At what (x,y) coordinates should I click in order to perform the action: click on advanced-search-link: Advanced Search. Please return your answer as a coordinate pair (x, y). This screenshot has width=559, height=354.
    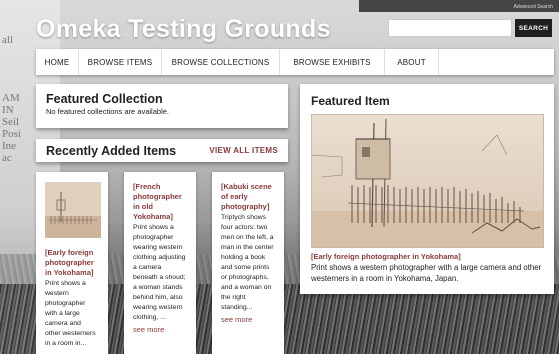
    Looking at the image, I should click on (533, 7).